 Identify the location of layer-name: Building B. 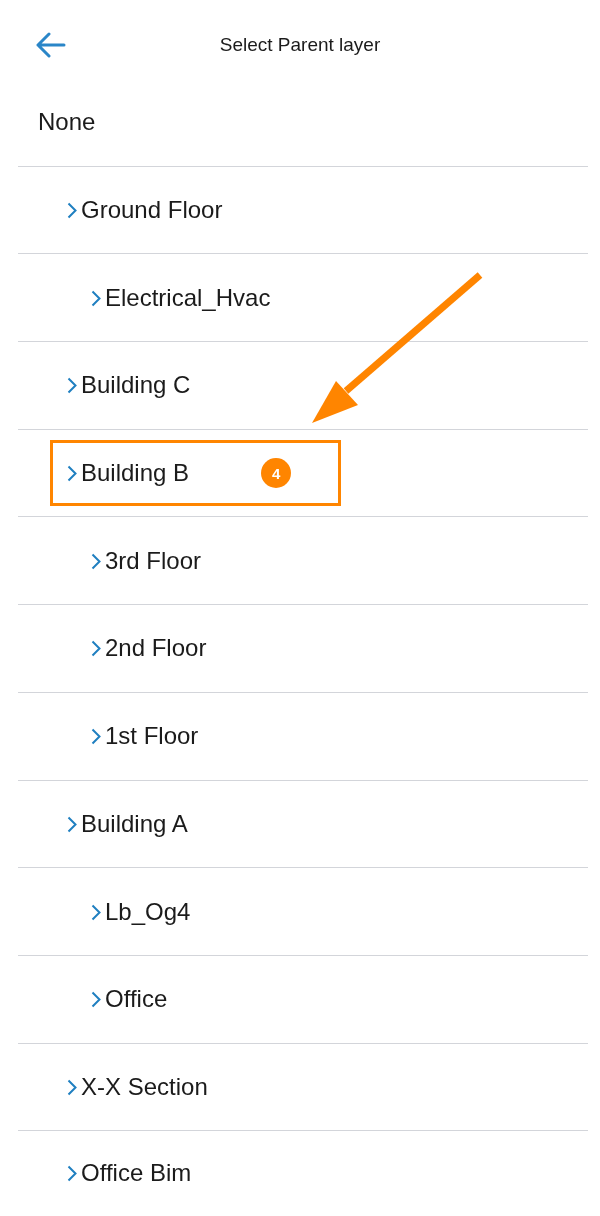
(135, 473).